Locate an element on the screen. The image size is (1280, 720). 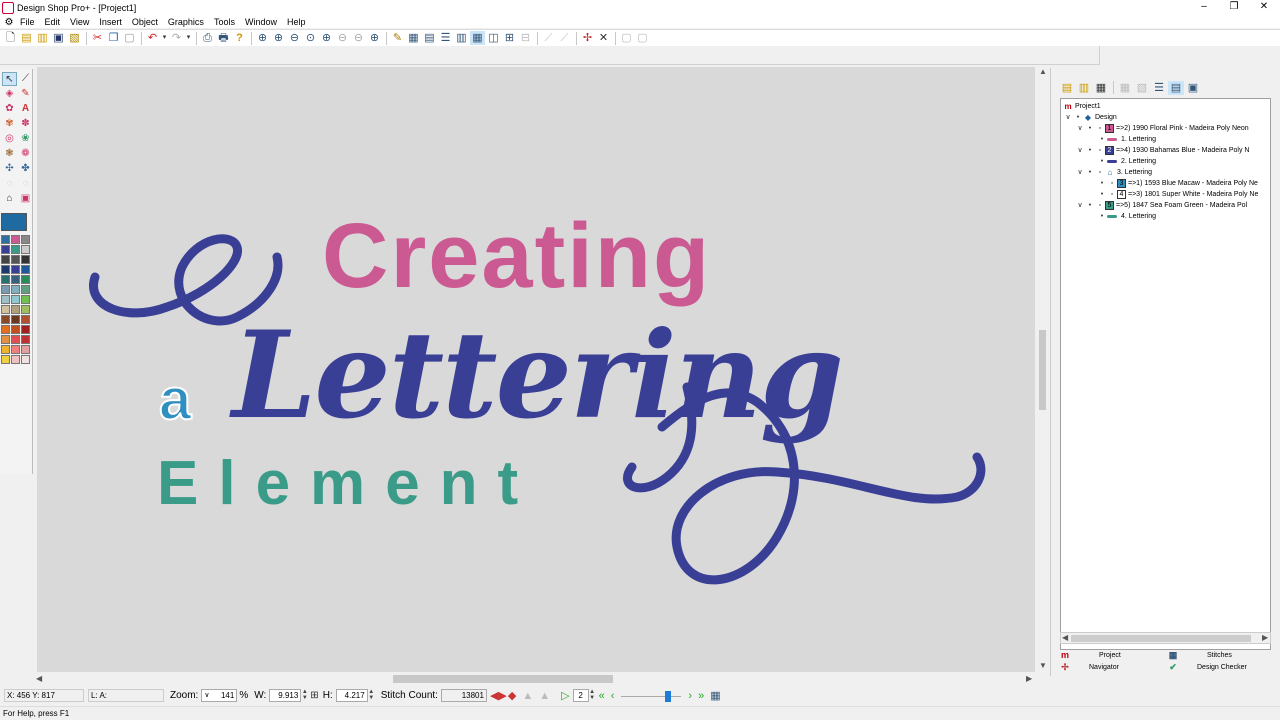
tree-row-lettering-1: • 1. Lettering is located at coordinates (1126, 139).